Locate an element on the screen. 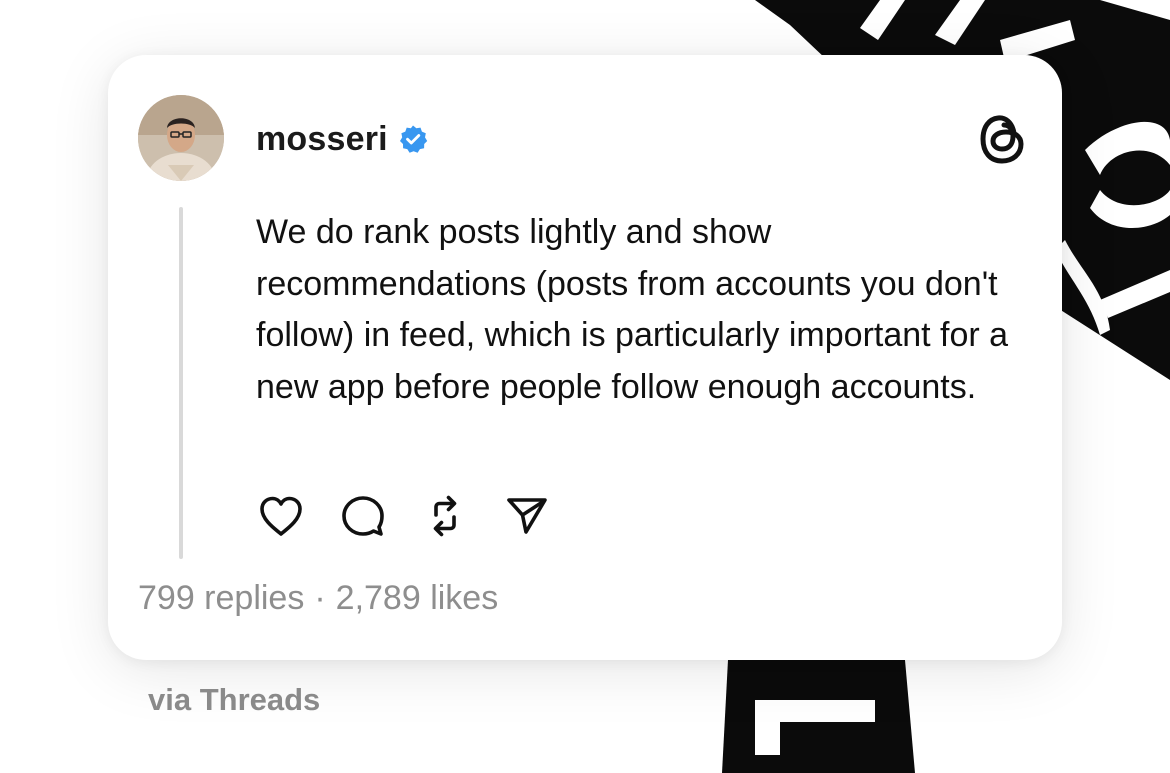 This screenshot has width=1170, height=773. username: mosseri is located at coordinates (322, 139).